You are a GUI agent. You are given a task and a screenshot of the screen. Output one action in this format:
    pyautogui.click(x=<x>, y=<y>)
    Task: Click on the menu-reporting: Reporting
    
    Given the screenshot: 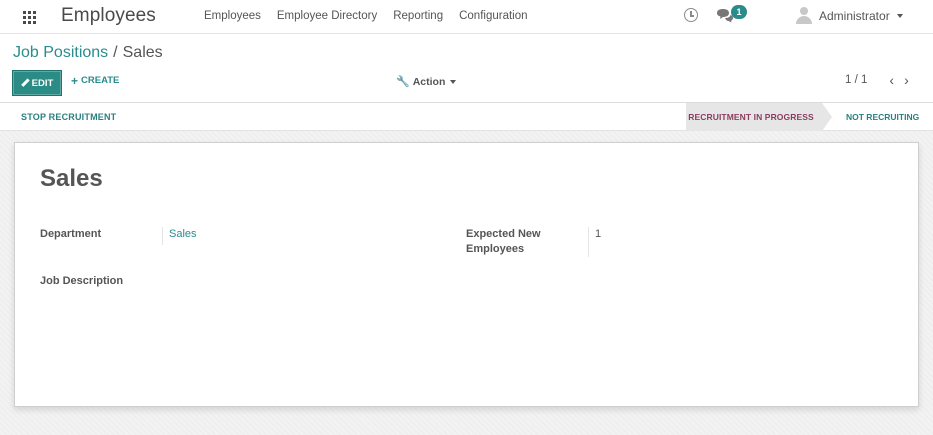 What is the action you would take?
    pyautogui.click(x=418, y=16)
    